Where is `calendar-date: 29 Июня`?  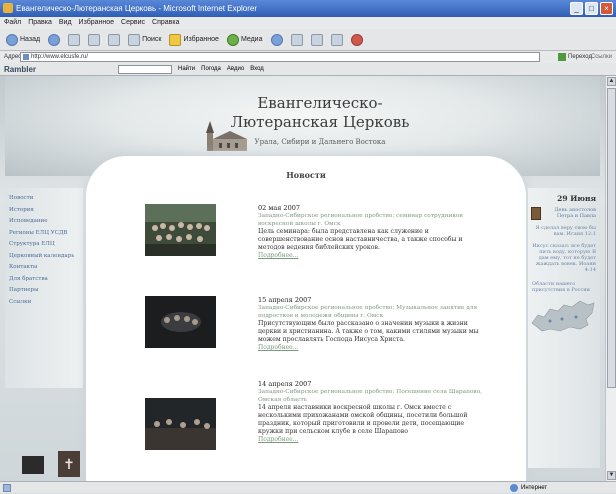
calendar-date: 29 Июня is located at coordinates (576, 198).